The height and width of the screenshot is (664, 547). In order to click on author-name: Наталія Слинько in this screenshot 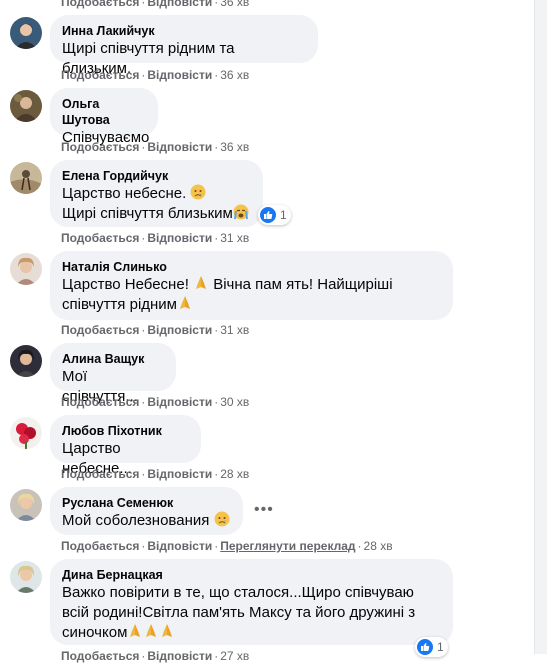, I will do `click(251, 267)`.